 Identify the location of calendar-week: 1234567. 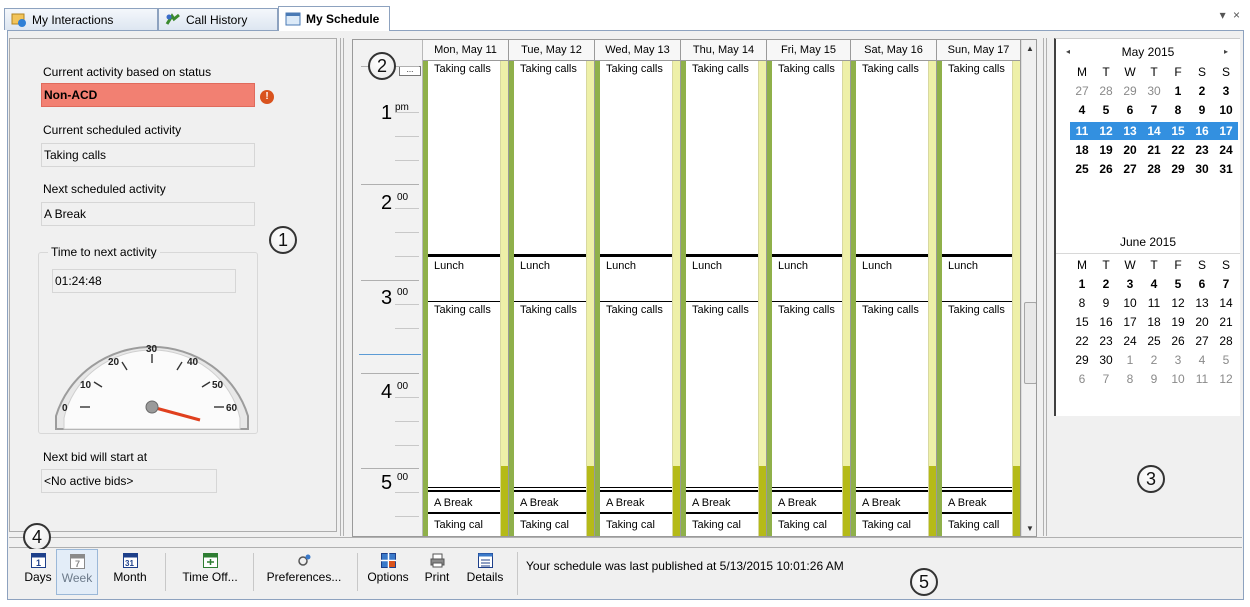
(1154, 284).